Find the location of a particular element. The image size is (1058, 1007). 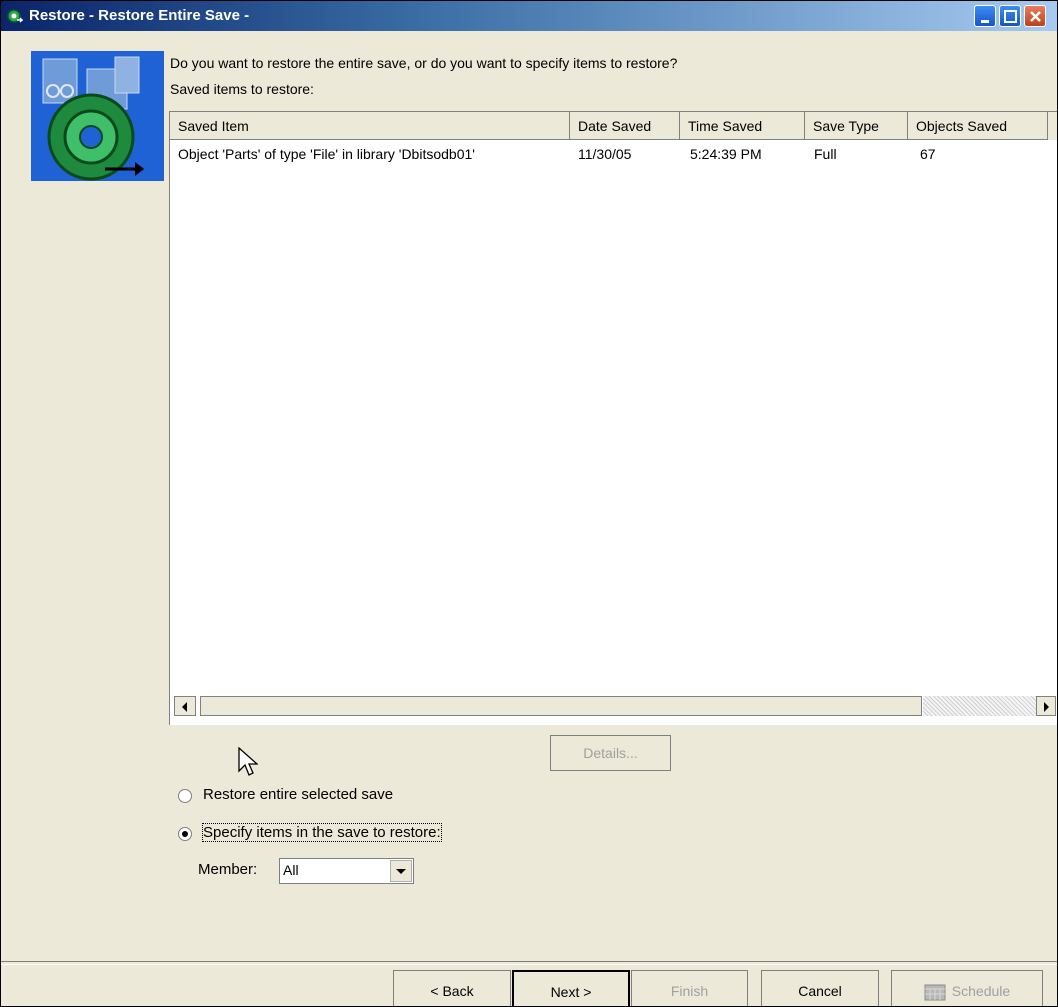

schedule-button: Schedule is located at coordinates (967, 988).